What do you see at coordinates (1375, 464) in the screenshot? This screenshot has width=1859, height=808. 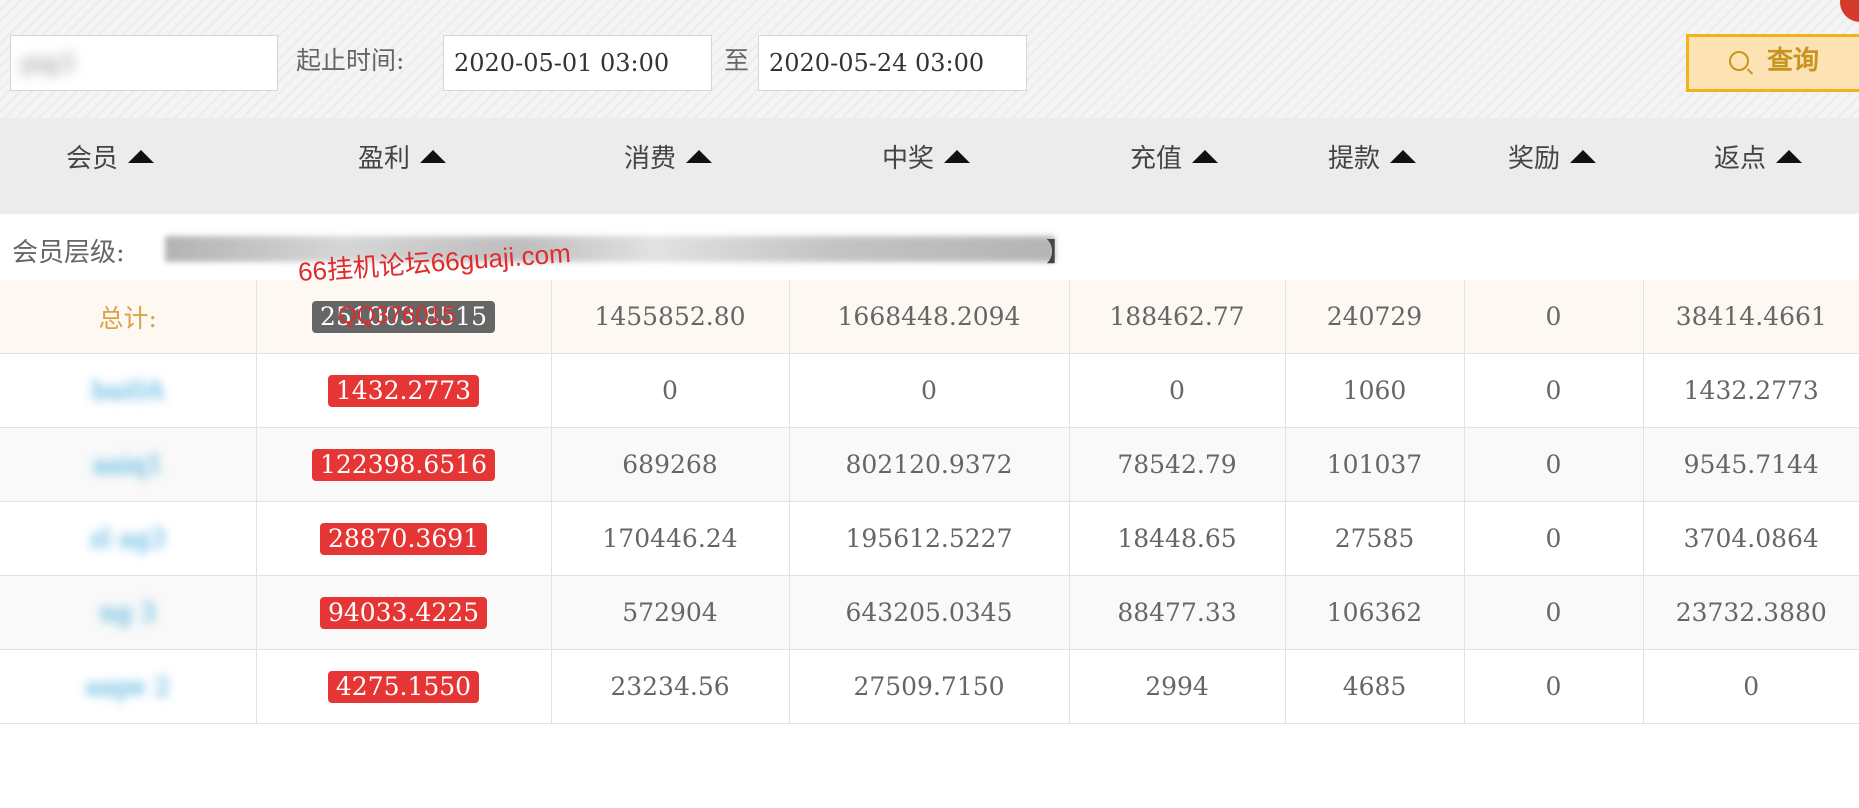 I see `withdraw-cell: 101037` at bounding box center [1375, 464].